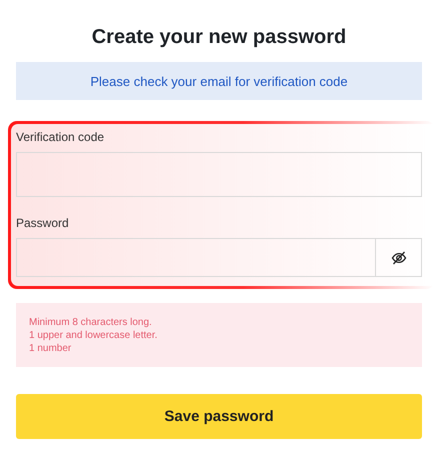 The width and height of the screenshot is (443, 473). What do you see at coordinates (43, 223) in the screenshot?
I see `field-label: Password` at bounding box center [43, 223].